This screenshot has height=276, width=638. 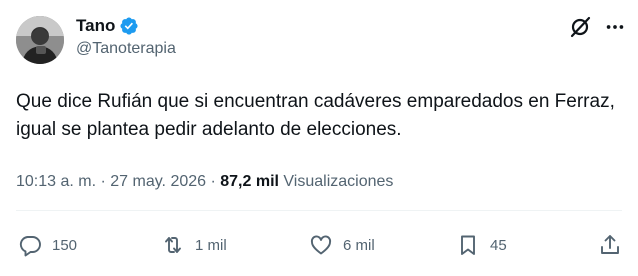 What do you see at coordinates (481, 245) in the screenshot?
I see `bookmark-button: 45` at bounding box center [481, 245].